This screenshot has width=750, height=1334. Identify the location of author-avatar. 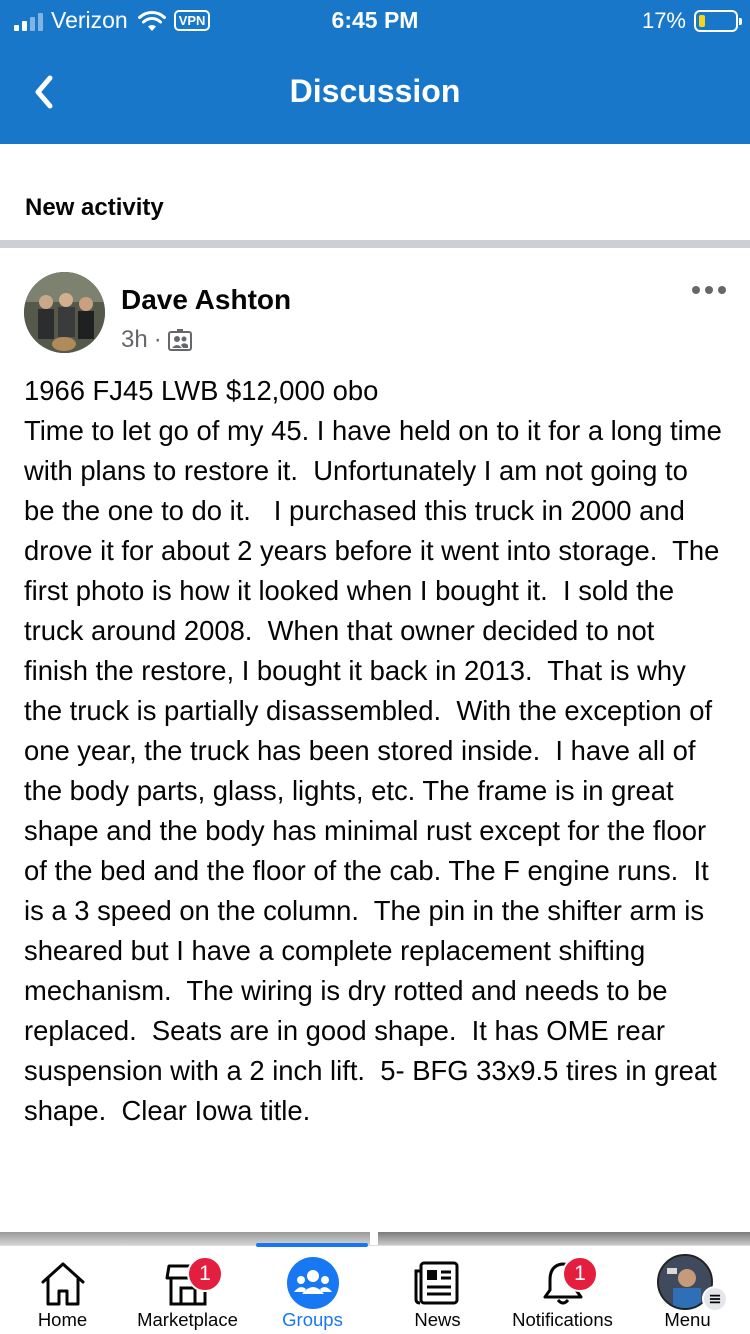
(64, 312).